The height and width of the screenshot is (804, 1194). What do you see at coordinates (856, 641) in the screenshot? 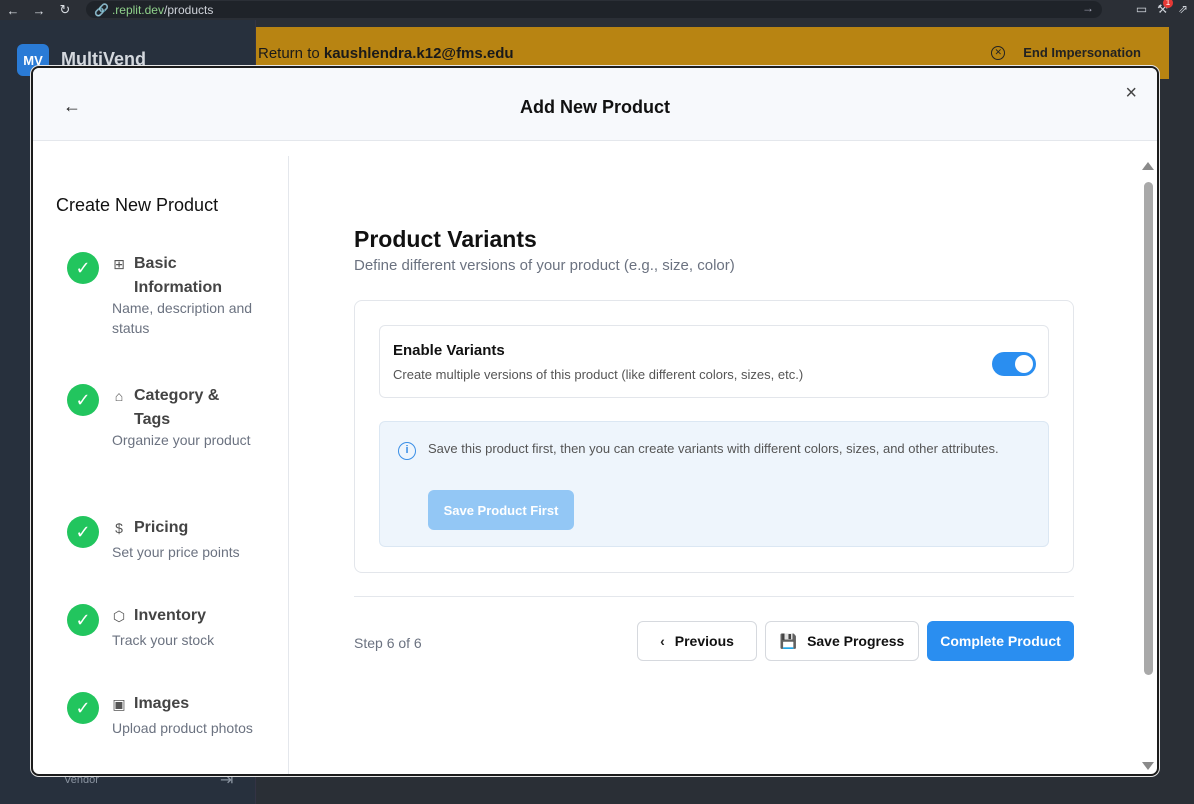
I see `save-progress-label: Save Progress` at bounding box center [856, 641].